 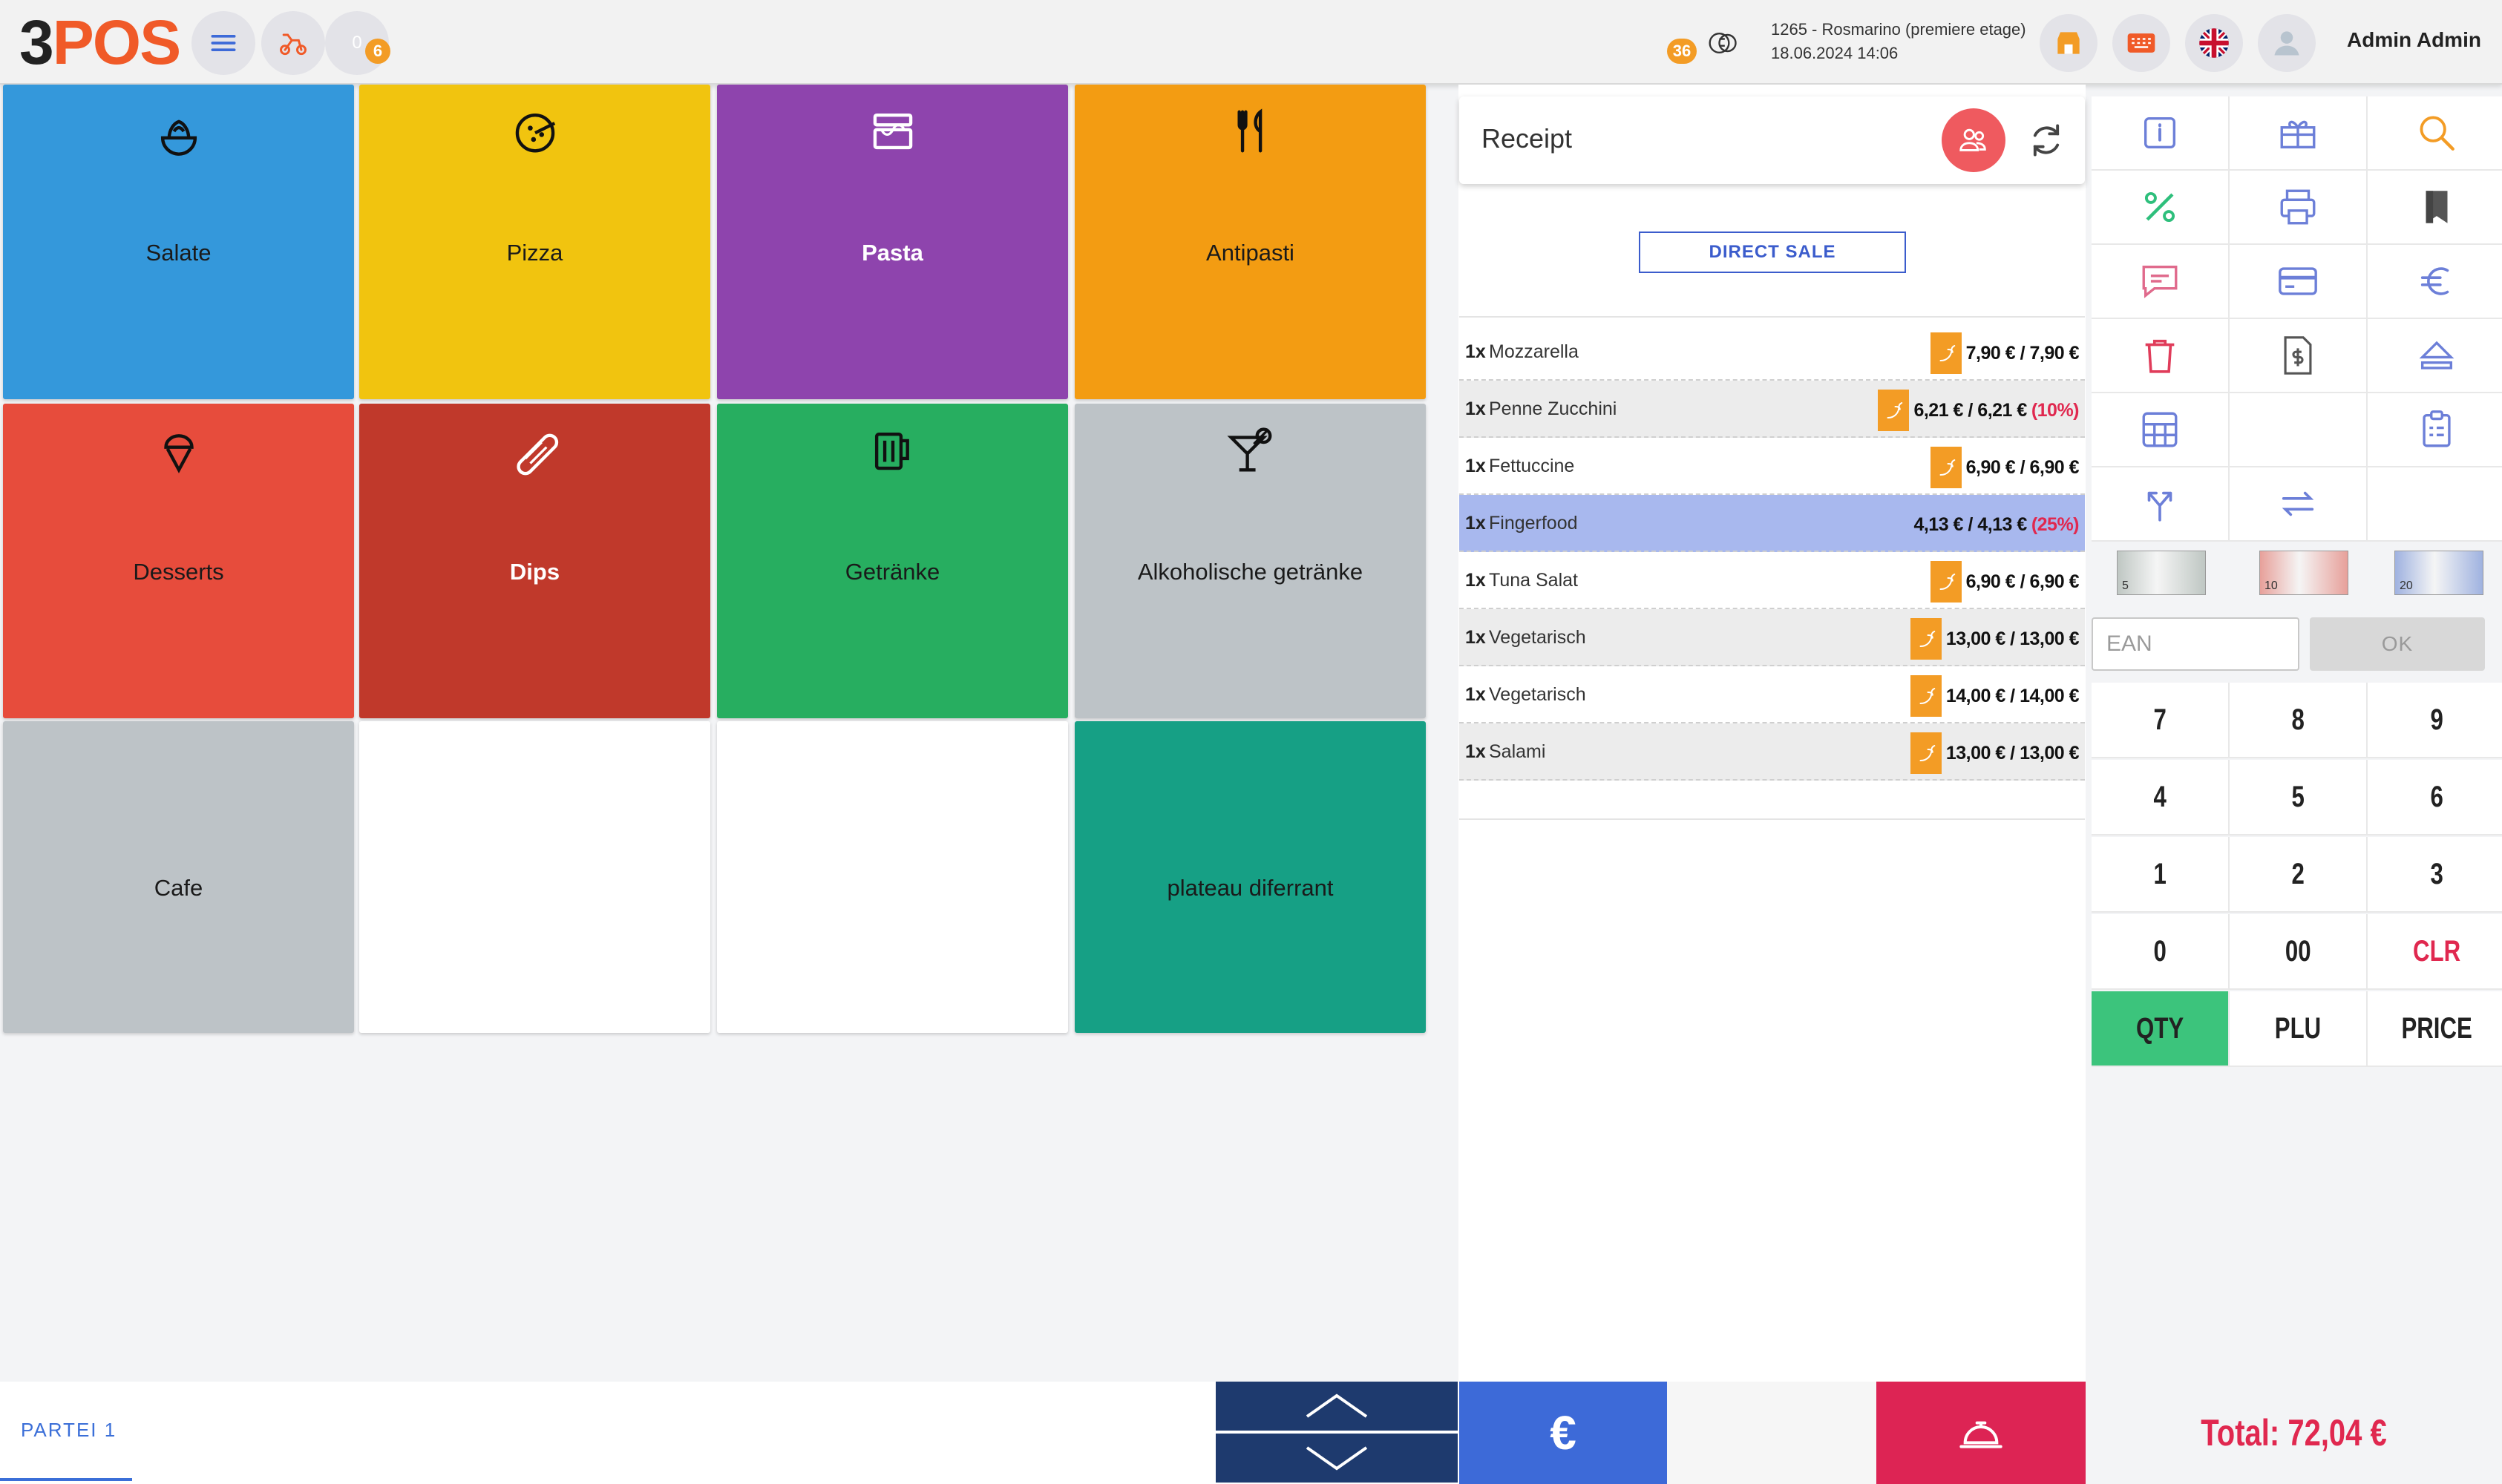 What do you see at coordinates (1723, 43) in the screenshot?
I see `terminal-button` at bounding box center [1723, 43].